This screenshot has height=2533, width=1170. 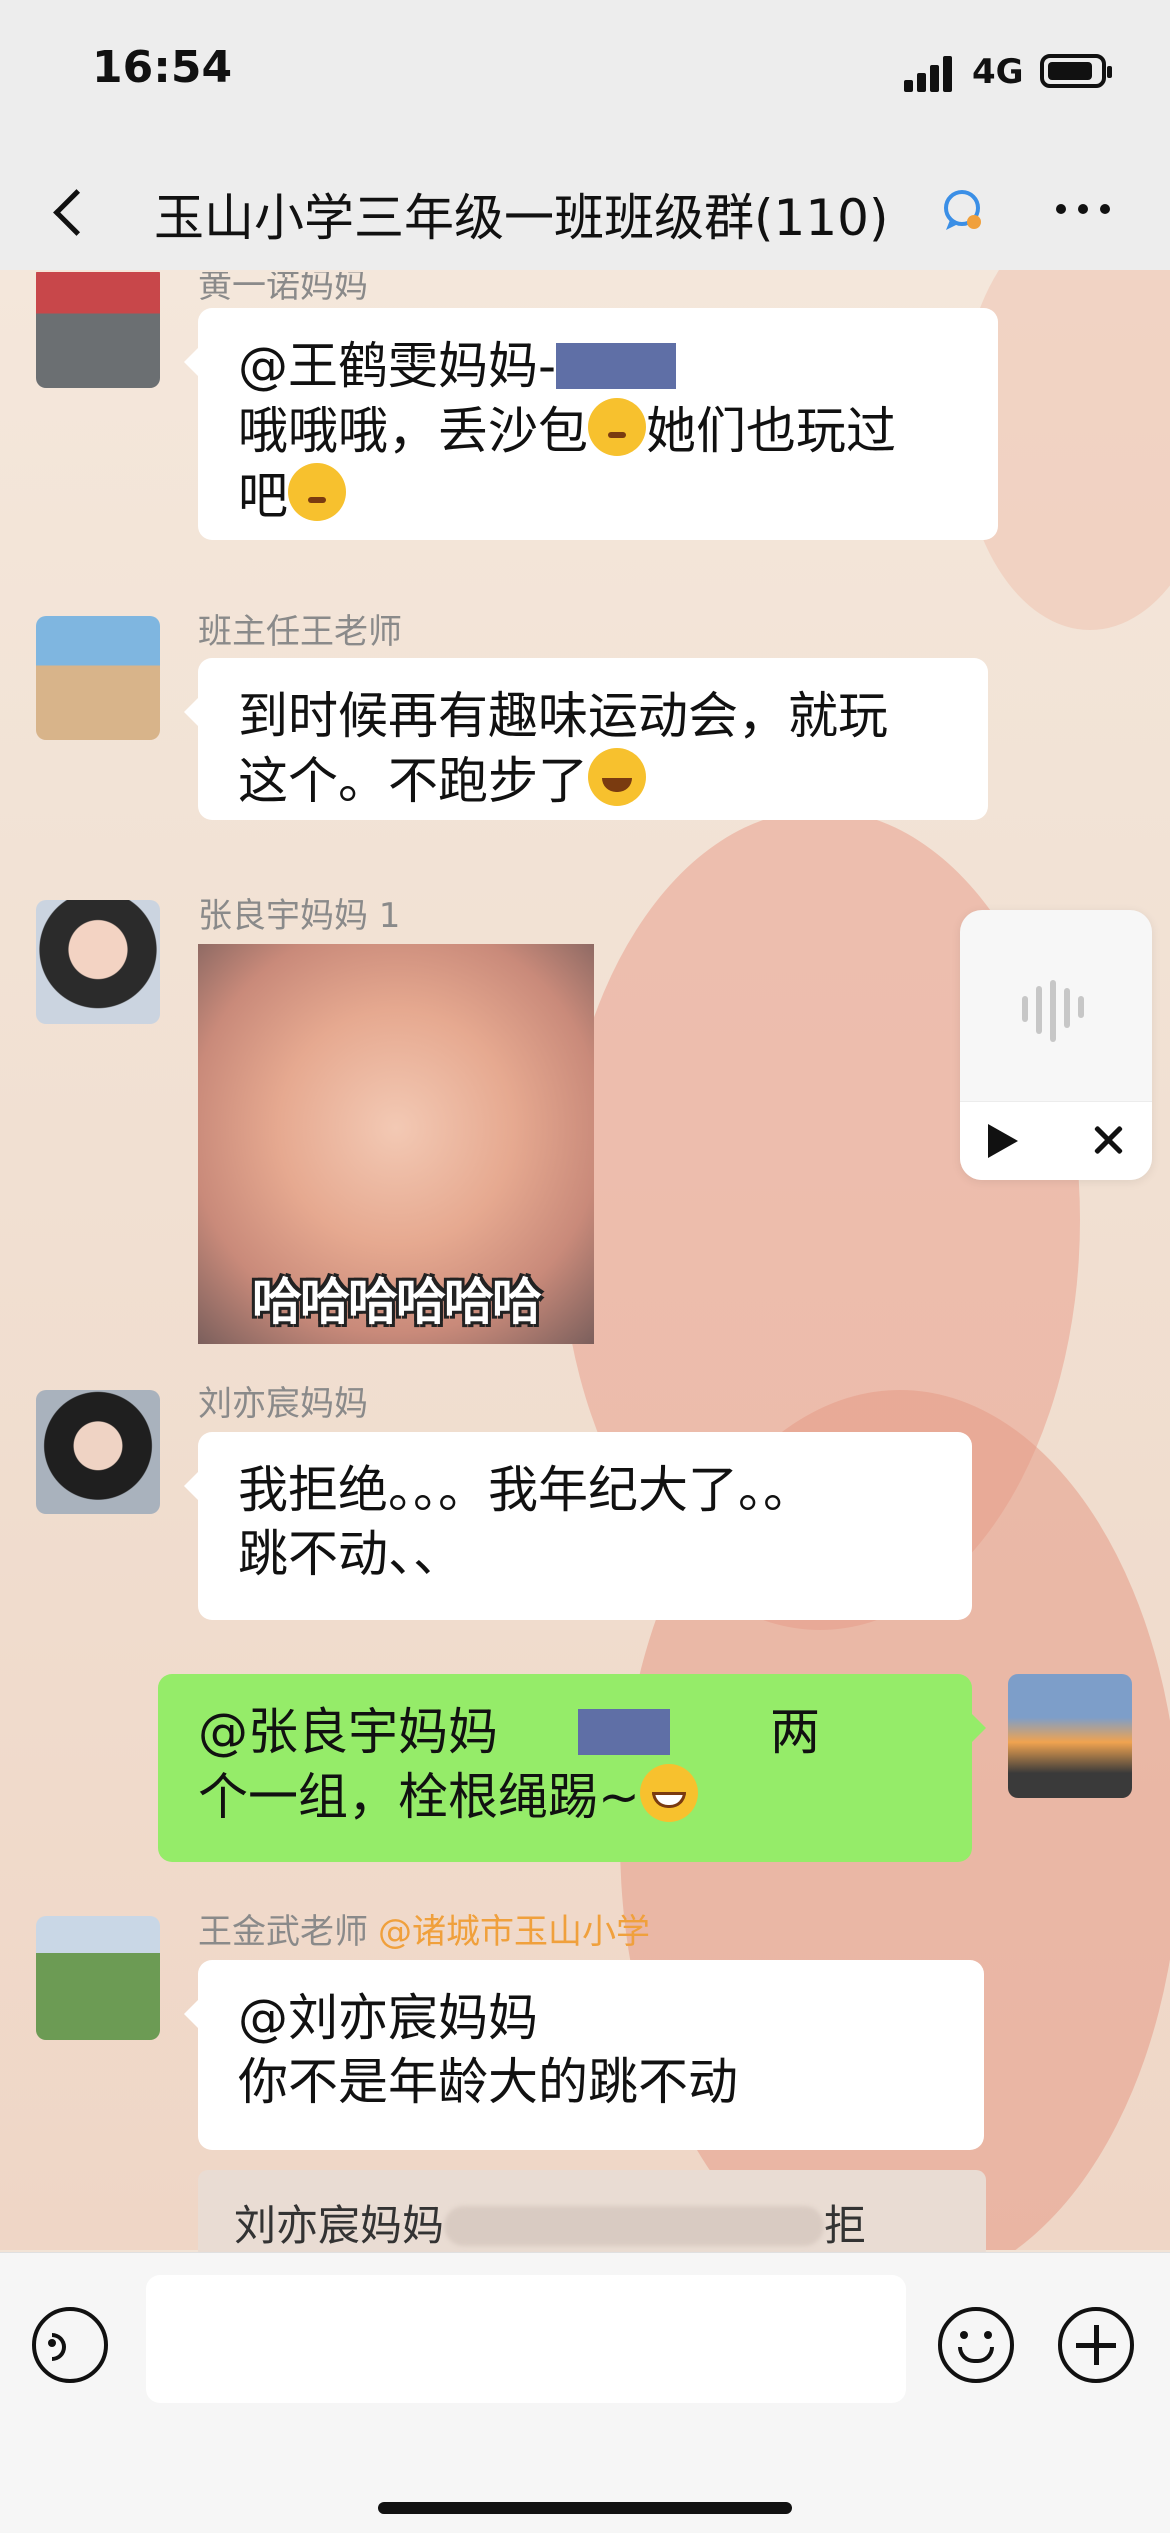 What do you see at coordinates (413, 781) in the screenshot?
I see `message-text: 这个。不跑步了` at bounding box center [413, 781].